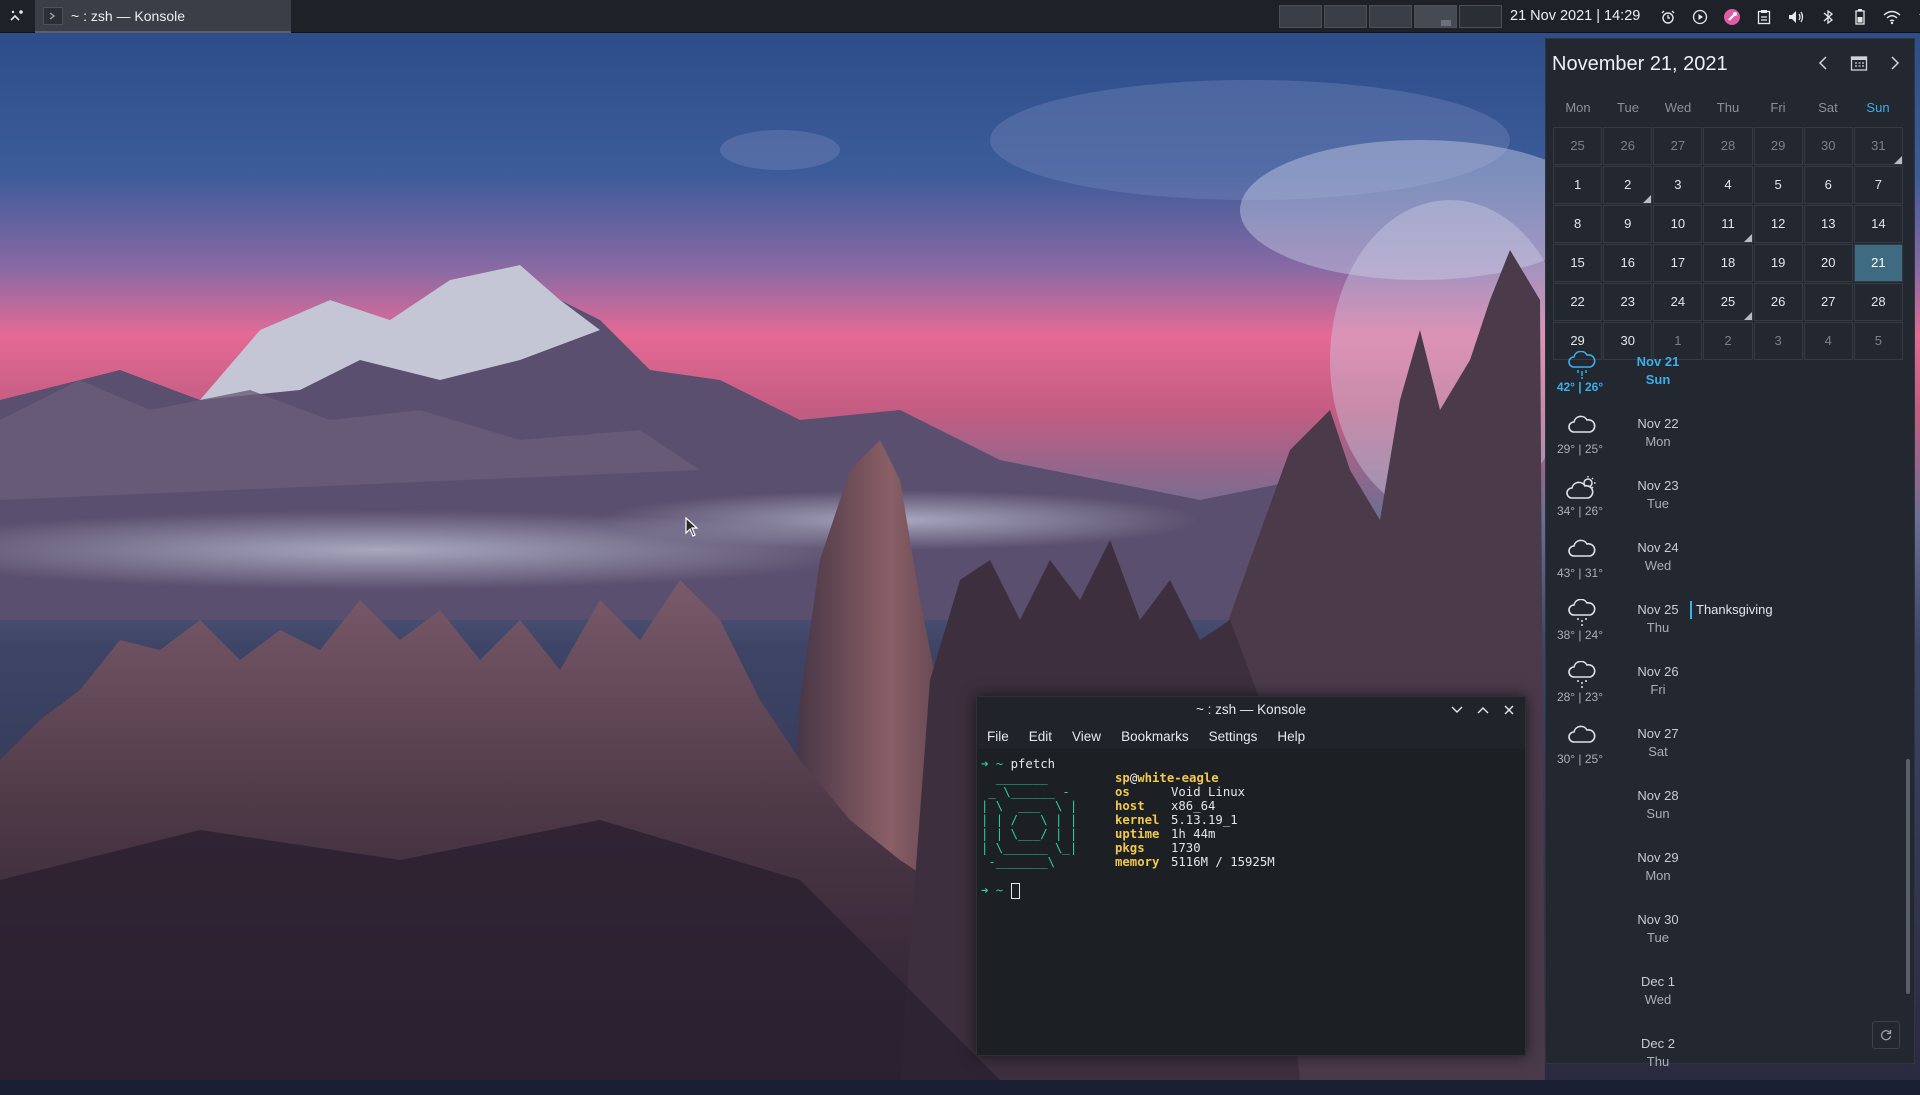 This screenshot has height=1095, width=1920. I want to click on wifi-icon, so click(1892, 17).